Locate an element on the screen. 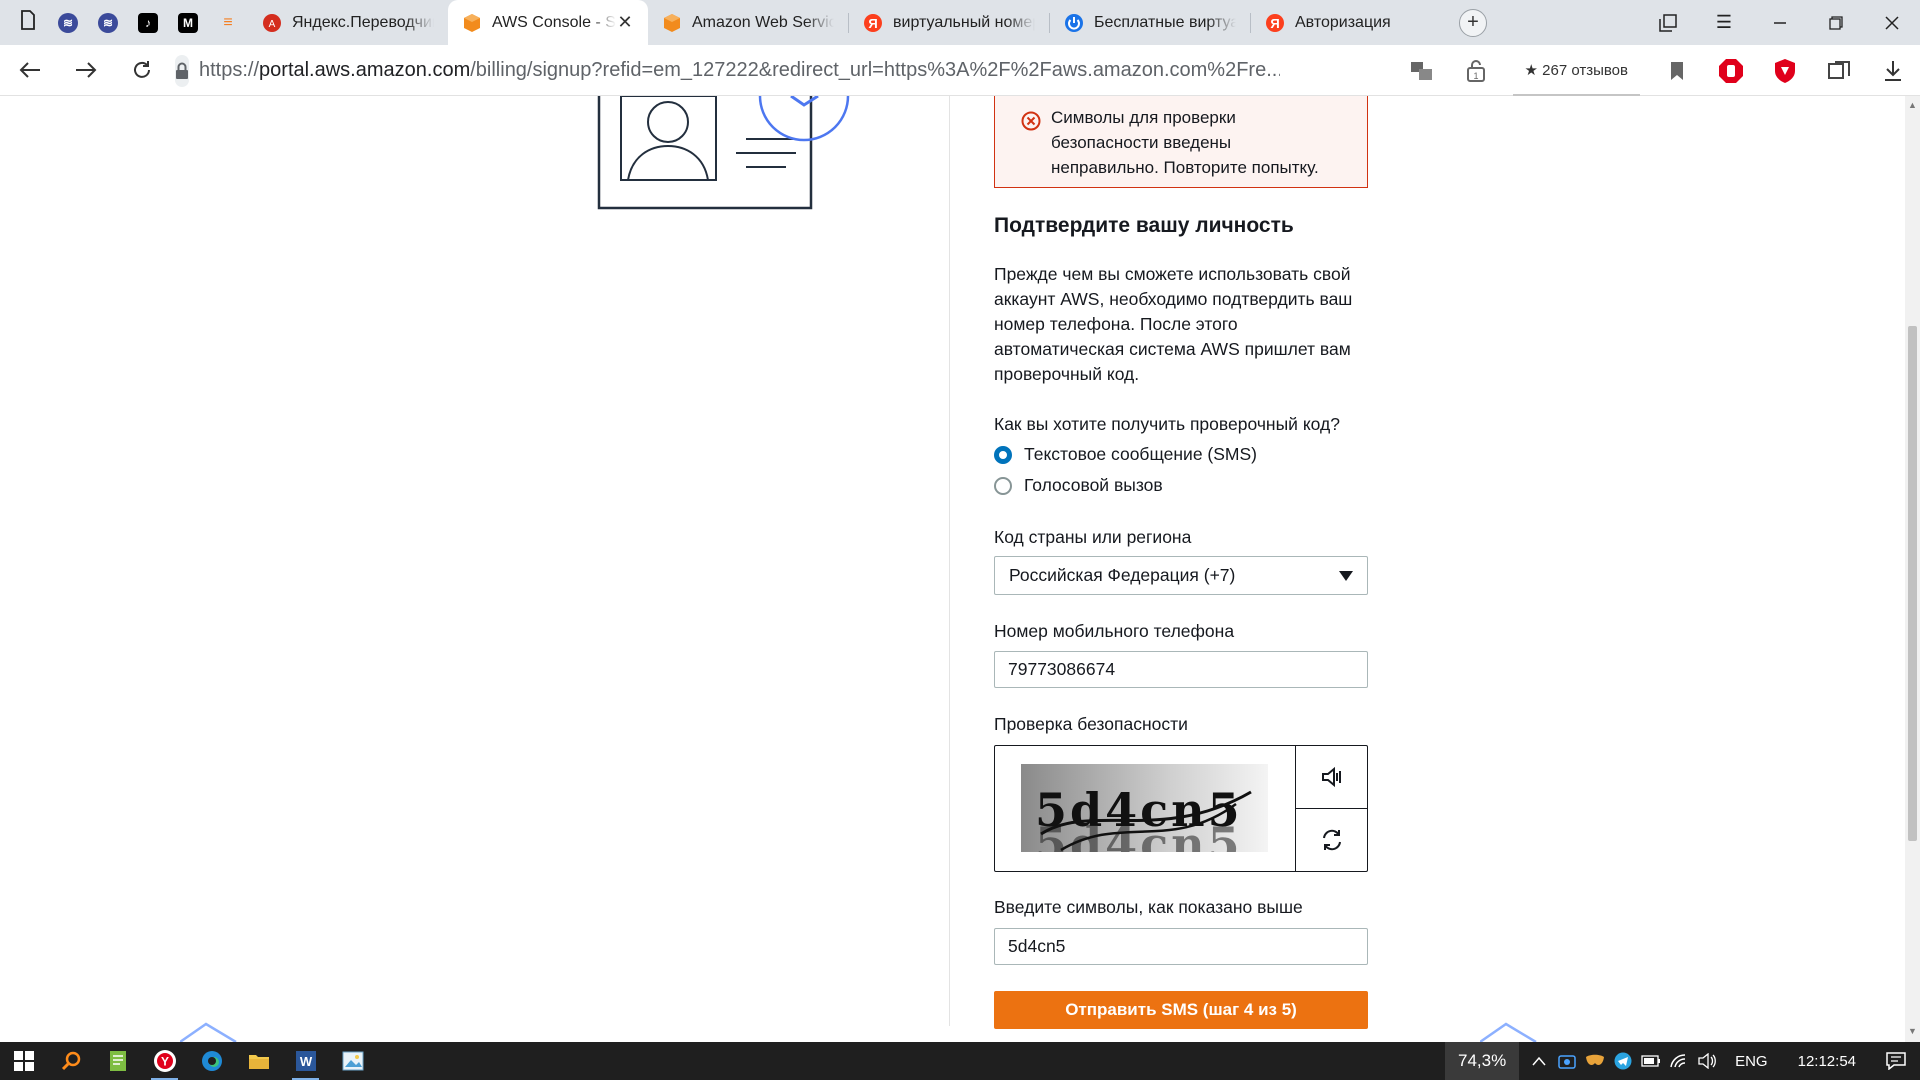  stackoverflow-icon: ≡ is located at coordinates (228, 22).